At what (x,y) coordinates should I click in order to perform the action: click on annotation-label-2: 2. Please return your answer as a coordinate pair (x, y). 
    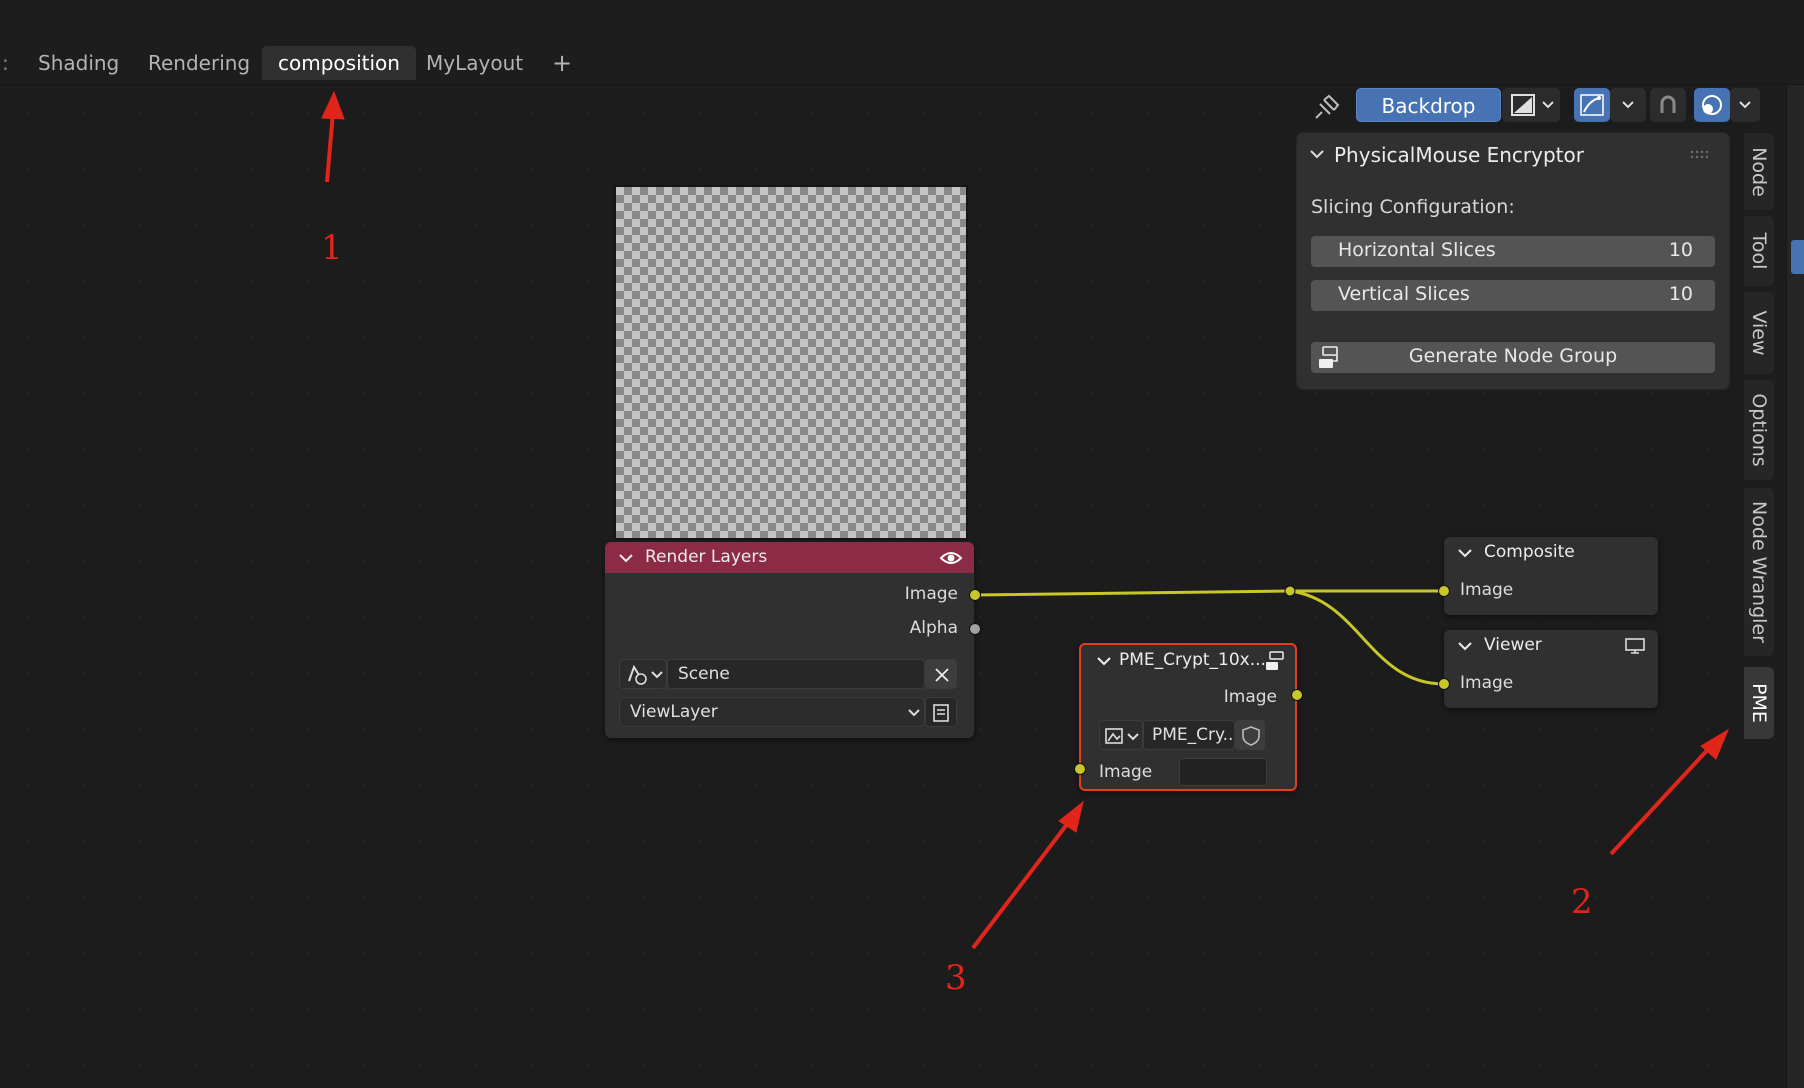
    Looking at the image, I should click on (1582, 902).